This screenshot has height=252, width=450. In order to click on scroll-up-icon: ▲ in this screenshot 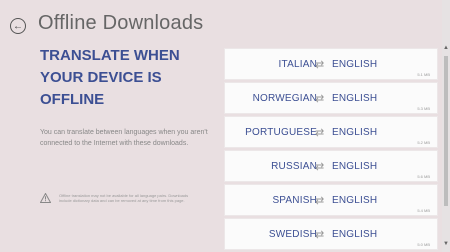, I will do `click(446, 48)`.